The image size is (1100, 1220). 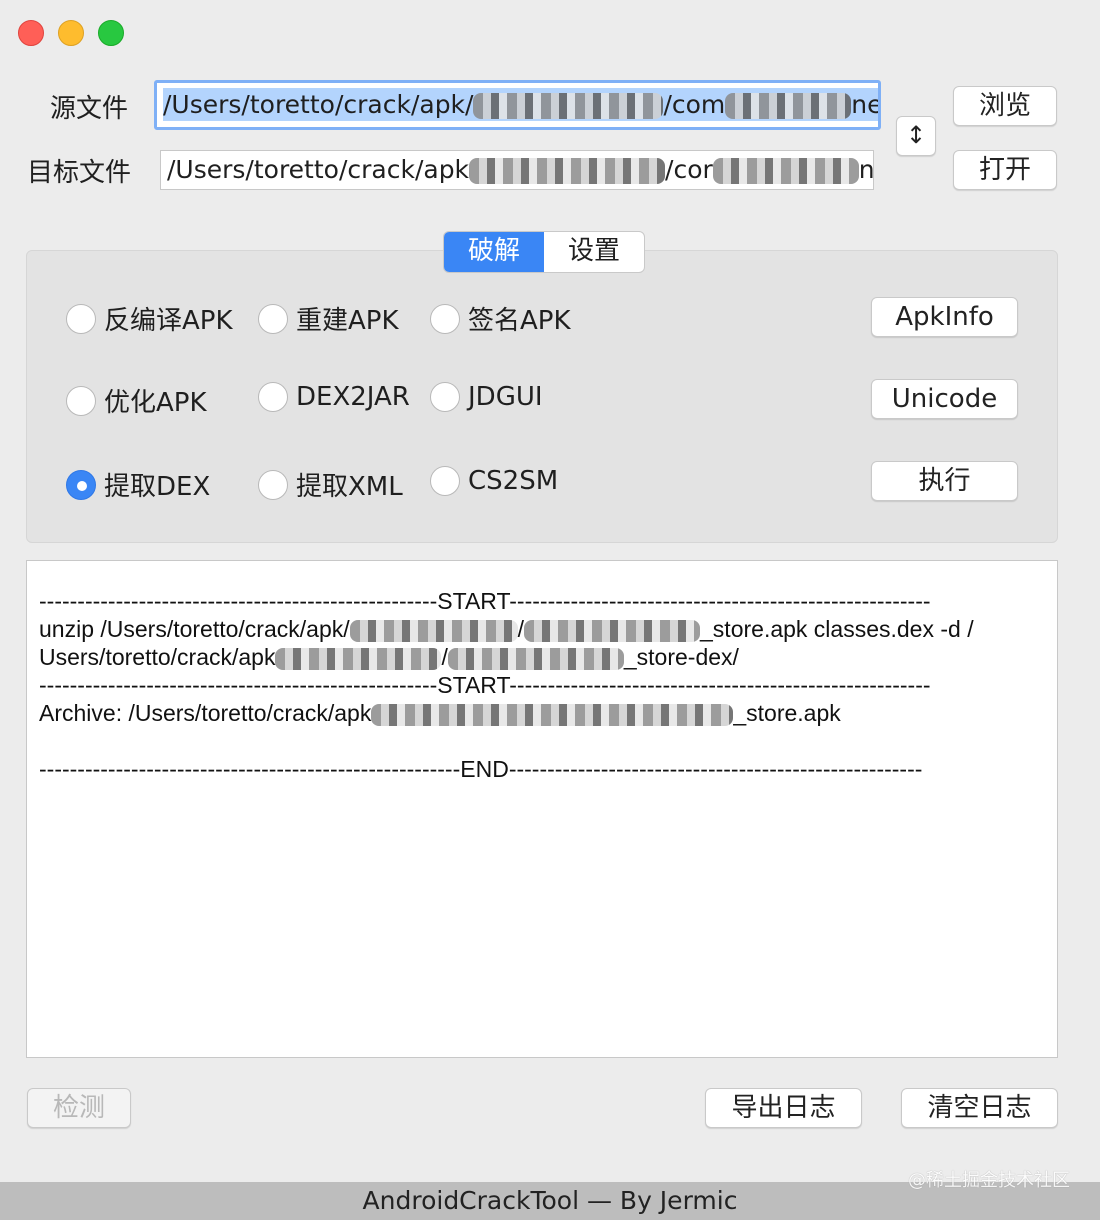 I want to click on radio-label: DEX2JAR, so click(x=353, y=397).